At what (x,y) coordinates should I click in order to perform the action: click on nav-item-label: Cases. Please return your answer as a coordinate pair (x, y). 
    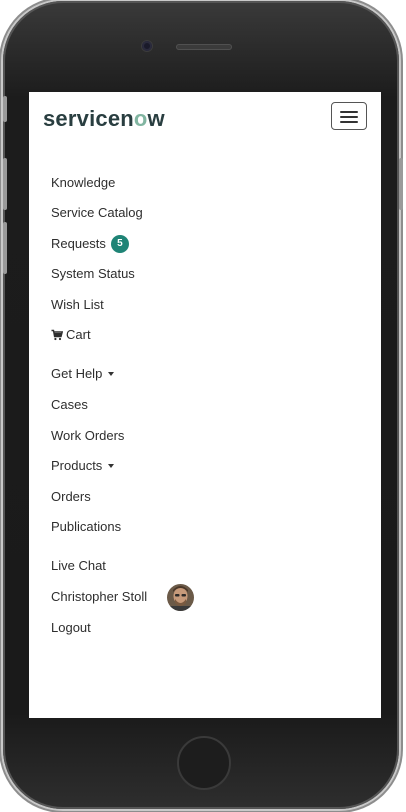
    Looking at the image, I should click on (69, 404).